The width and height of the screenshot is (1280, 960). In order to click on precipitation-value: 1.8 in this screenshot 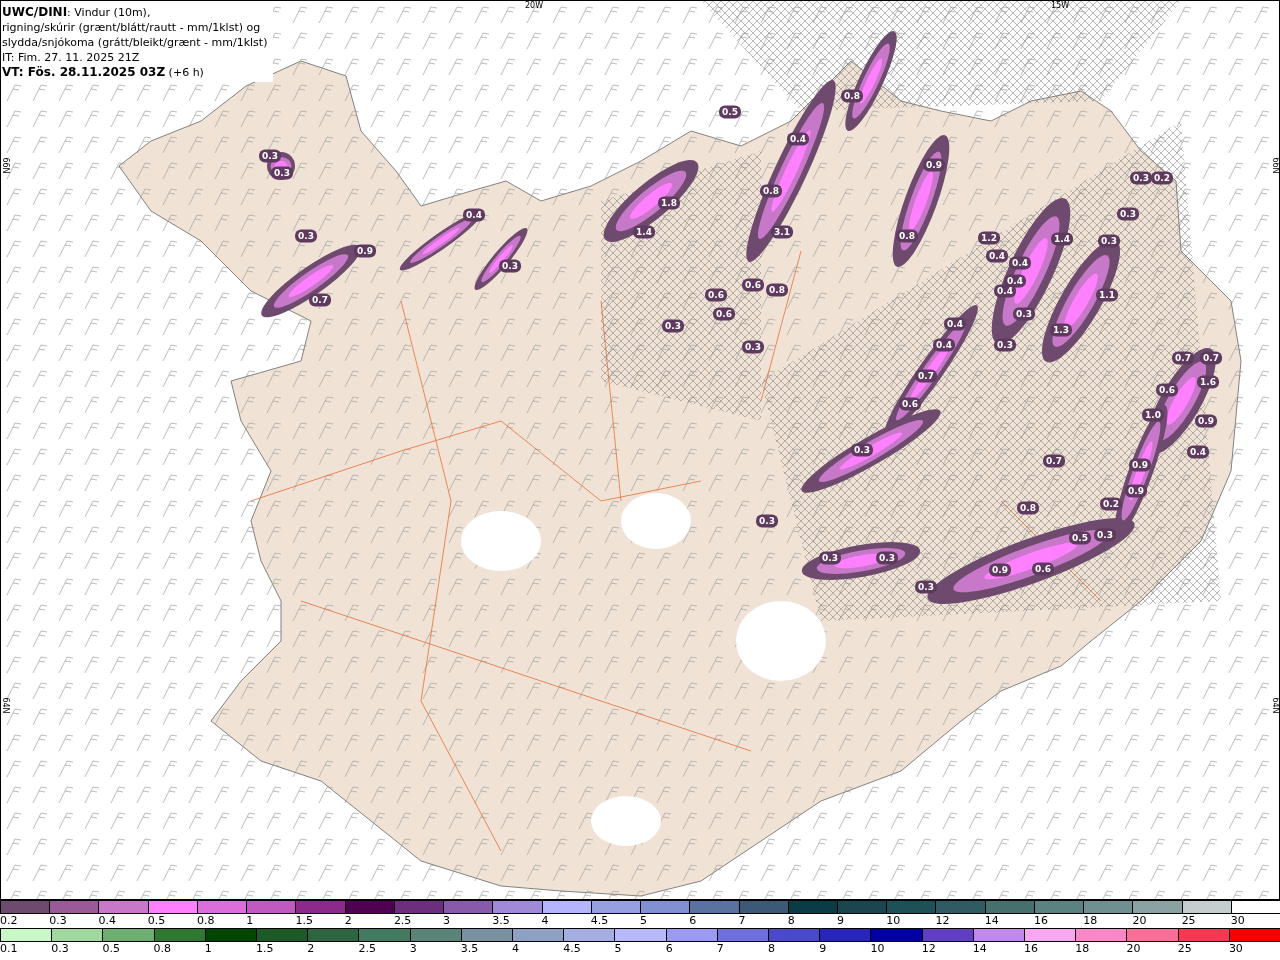, I will do `click(669, 203)`.